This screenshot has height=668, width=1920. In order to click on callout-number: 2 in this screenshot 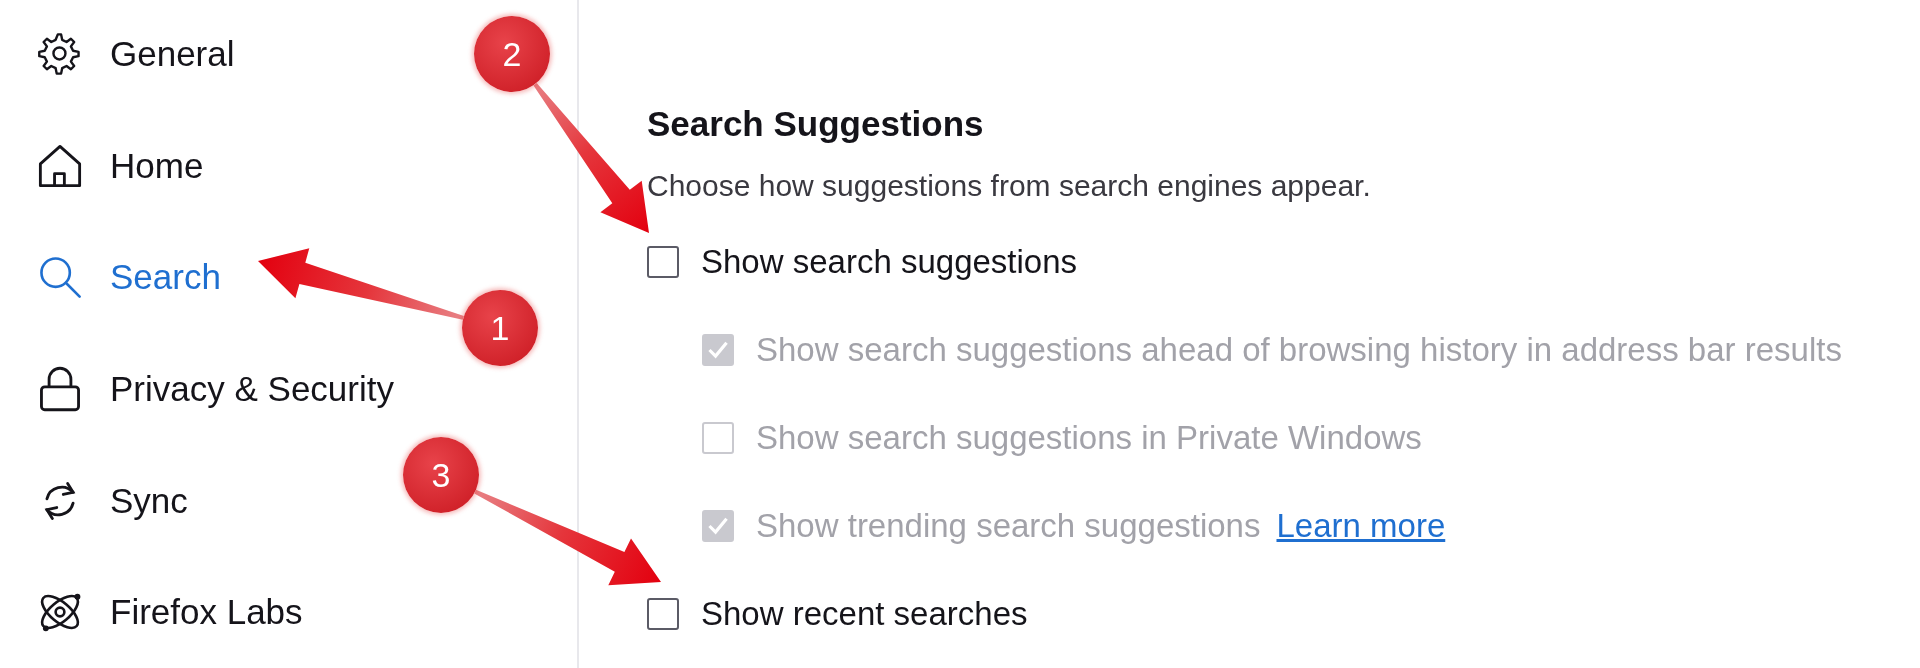, I will do `click(512, 54)`.